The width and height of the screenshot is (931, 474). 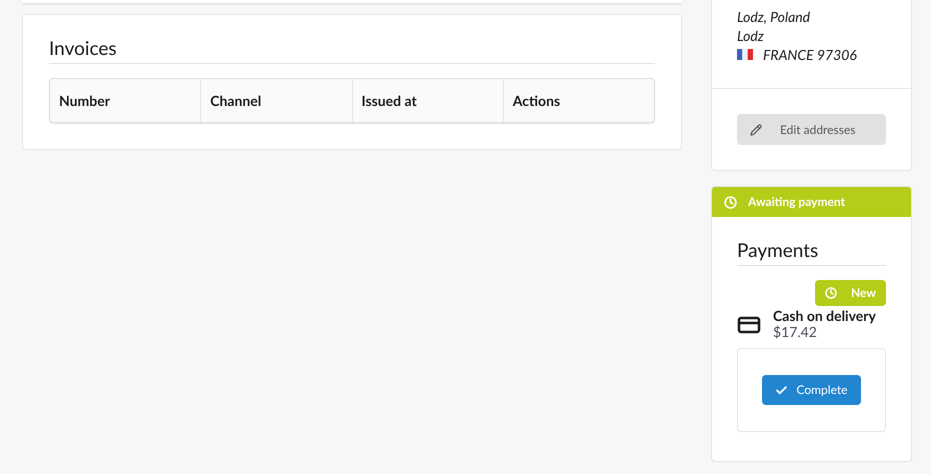 I want to click on payment-amount: $17.42, so click(x=795, y=332).